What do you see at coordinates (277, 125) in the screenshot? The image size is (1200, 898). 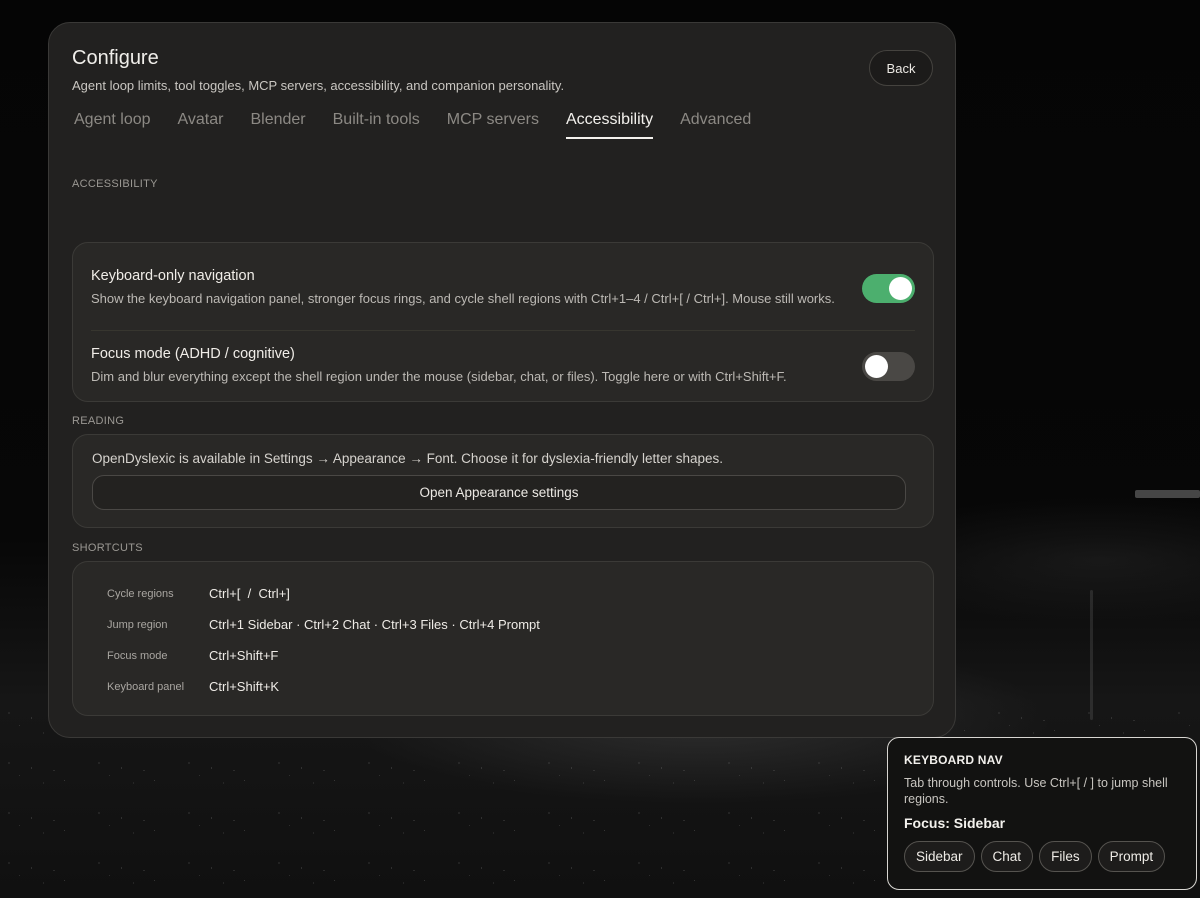 I see `tab-blender: Blender` at bounding box center [277, 125].